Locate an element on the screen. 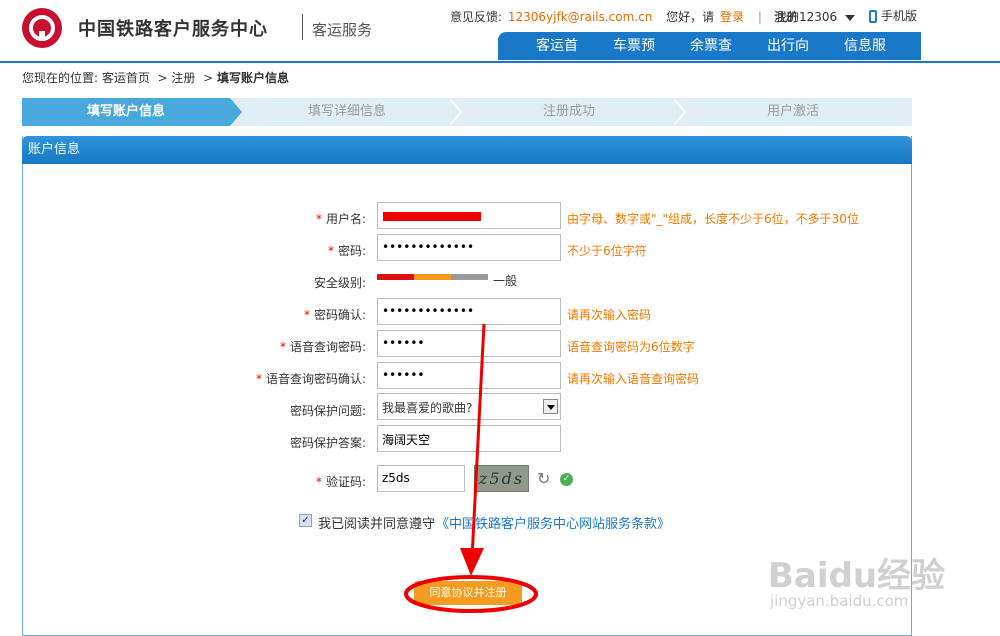  feedback-email-link: 12306yjfk@rails.com.cn is located at coordinates (580, 17).